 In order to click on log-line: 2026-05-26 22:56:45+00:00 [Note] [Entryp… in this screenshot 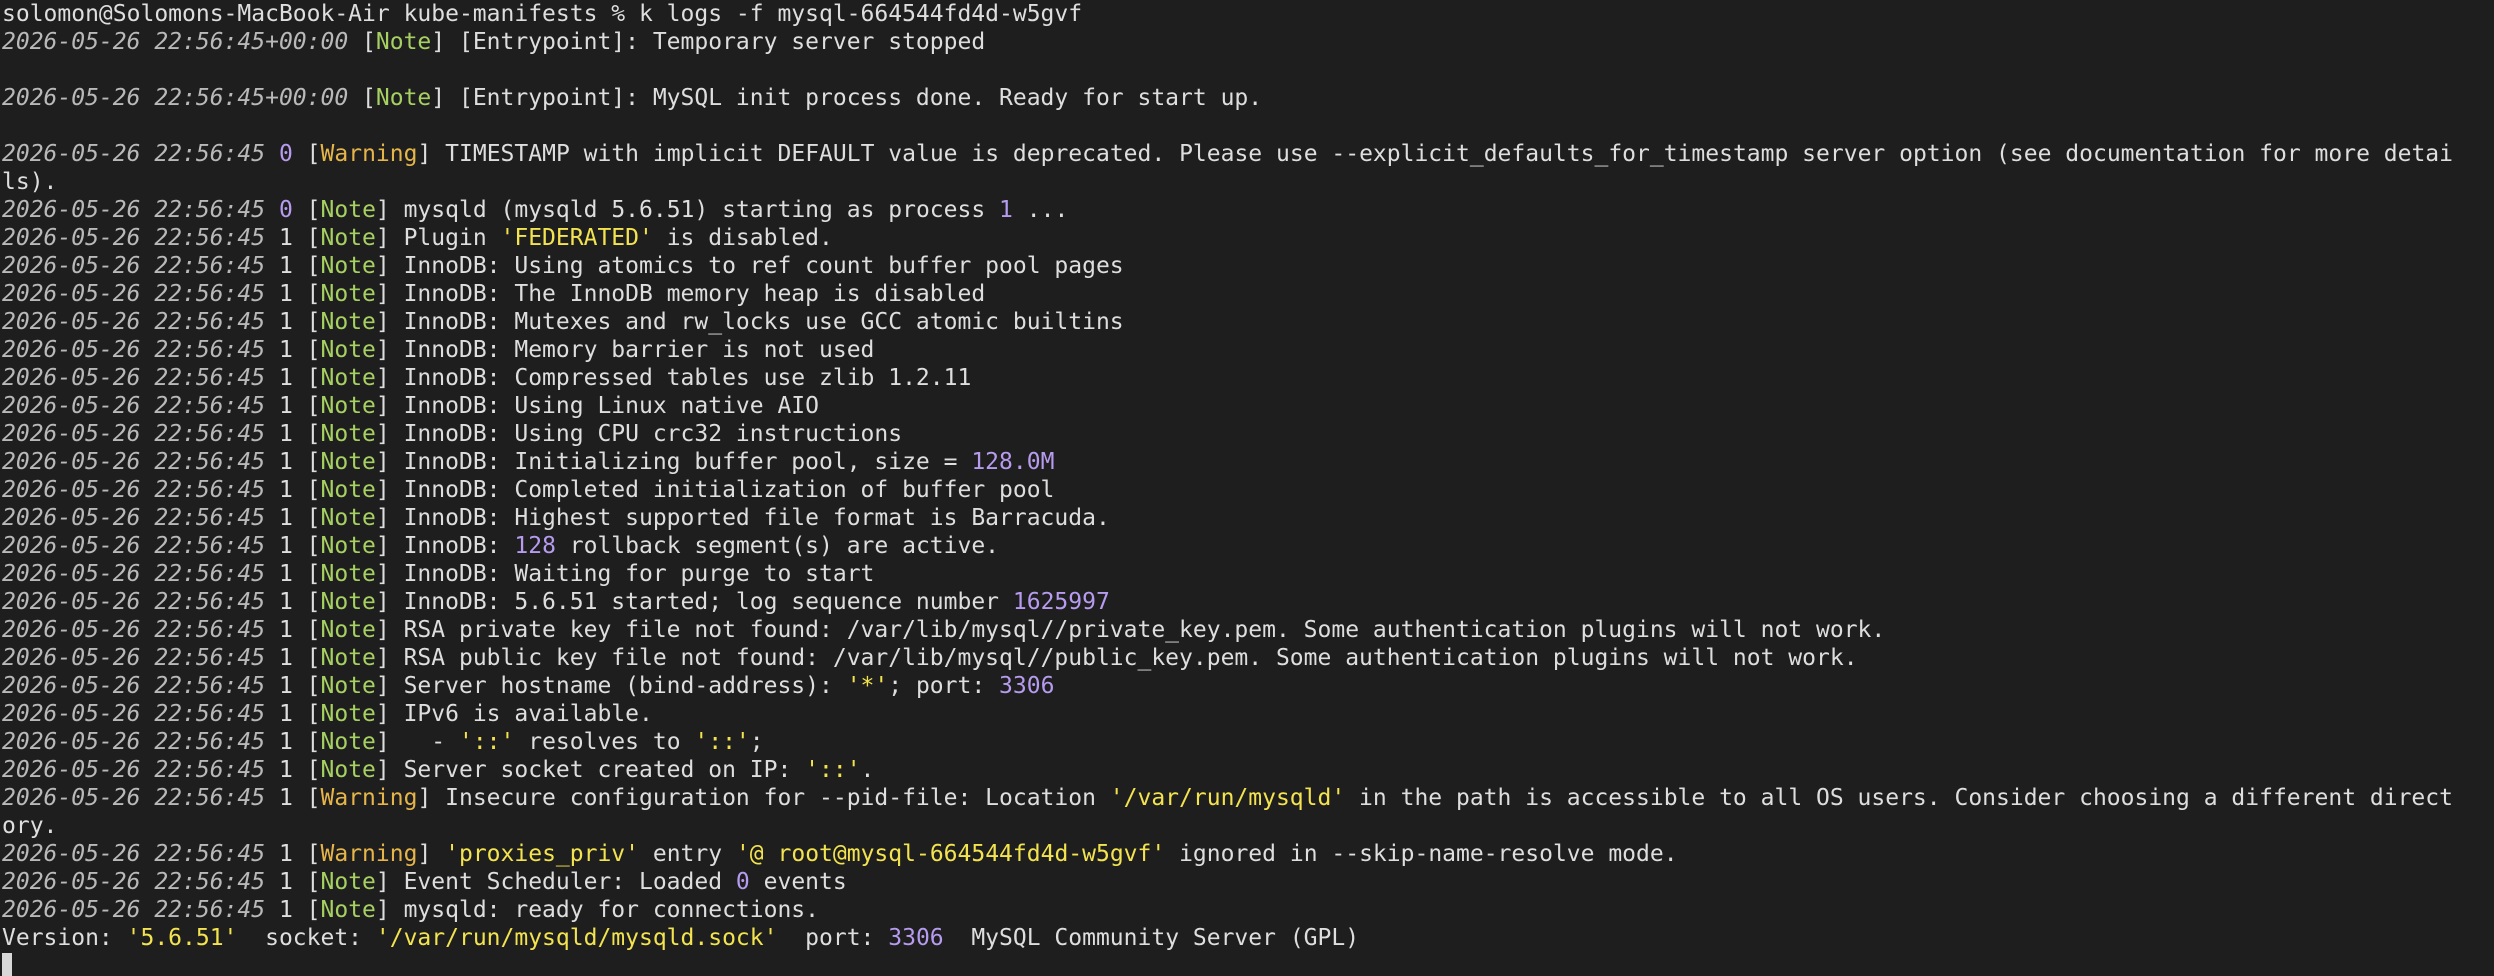, I will do `click(1248, 42)`.